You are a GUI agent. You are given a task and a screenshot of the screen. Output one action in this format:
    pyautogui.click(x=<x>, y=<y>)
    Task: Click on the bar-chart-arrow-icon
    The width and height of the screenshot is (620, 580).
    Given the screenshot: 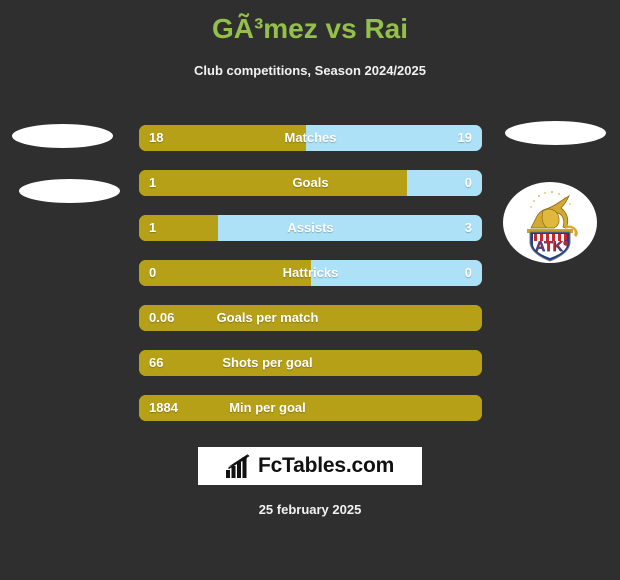 What is the action you would take?
    pyautogui.click(x=237, y=466)
    